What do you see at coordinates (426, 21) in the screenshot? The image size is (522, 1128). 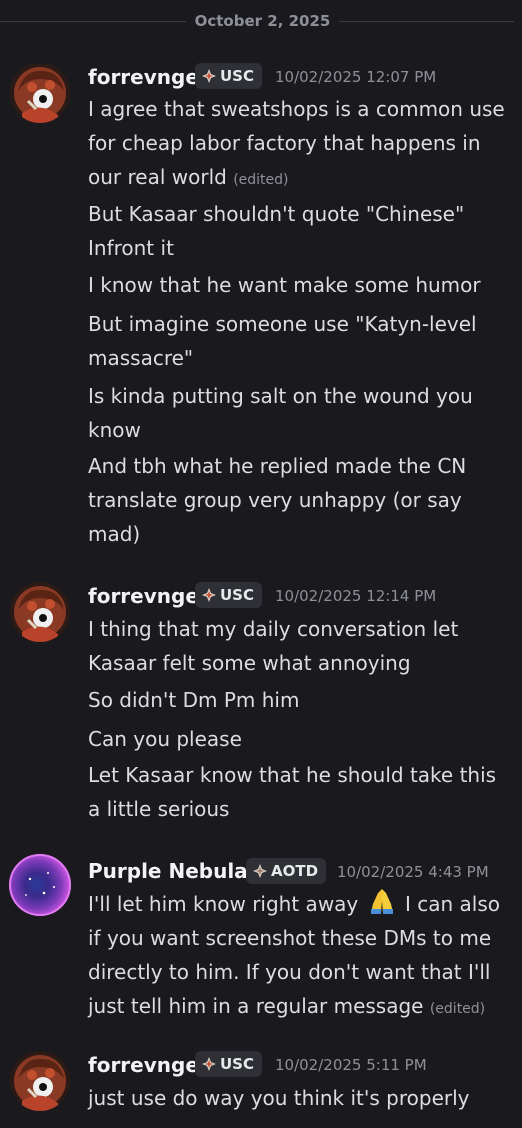 I see `divider-line-right` at bounding box center [426, 21].